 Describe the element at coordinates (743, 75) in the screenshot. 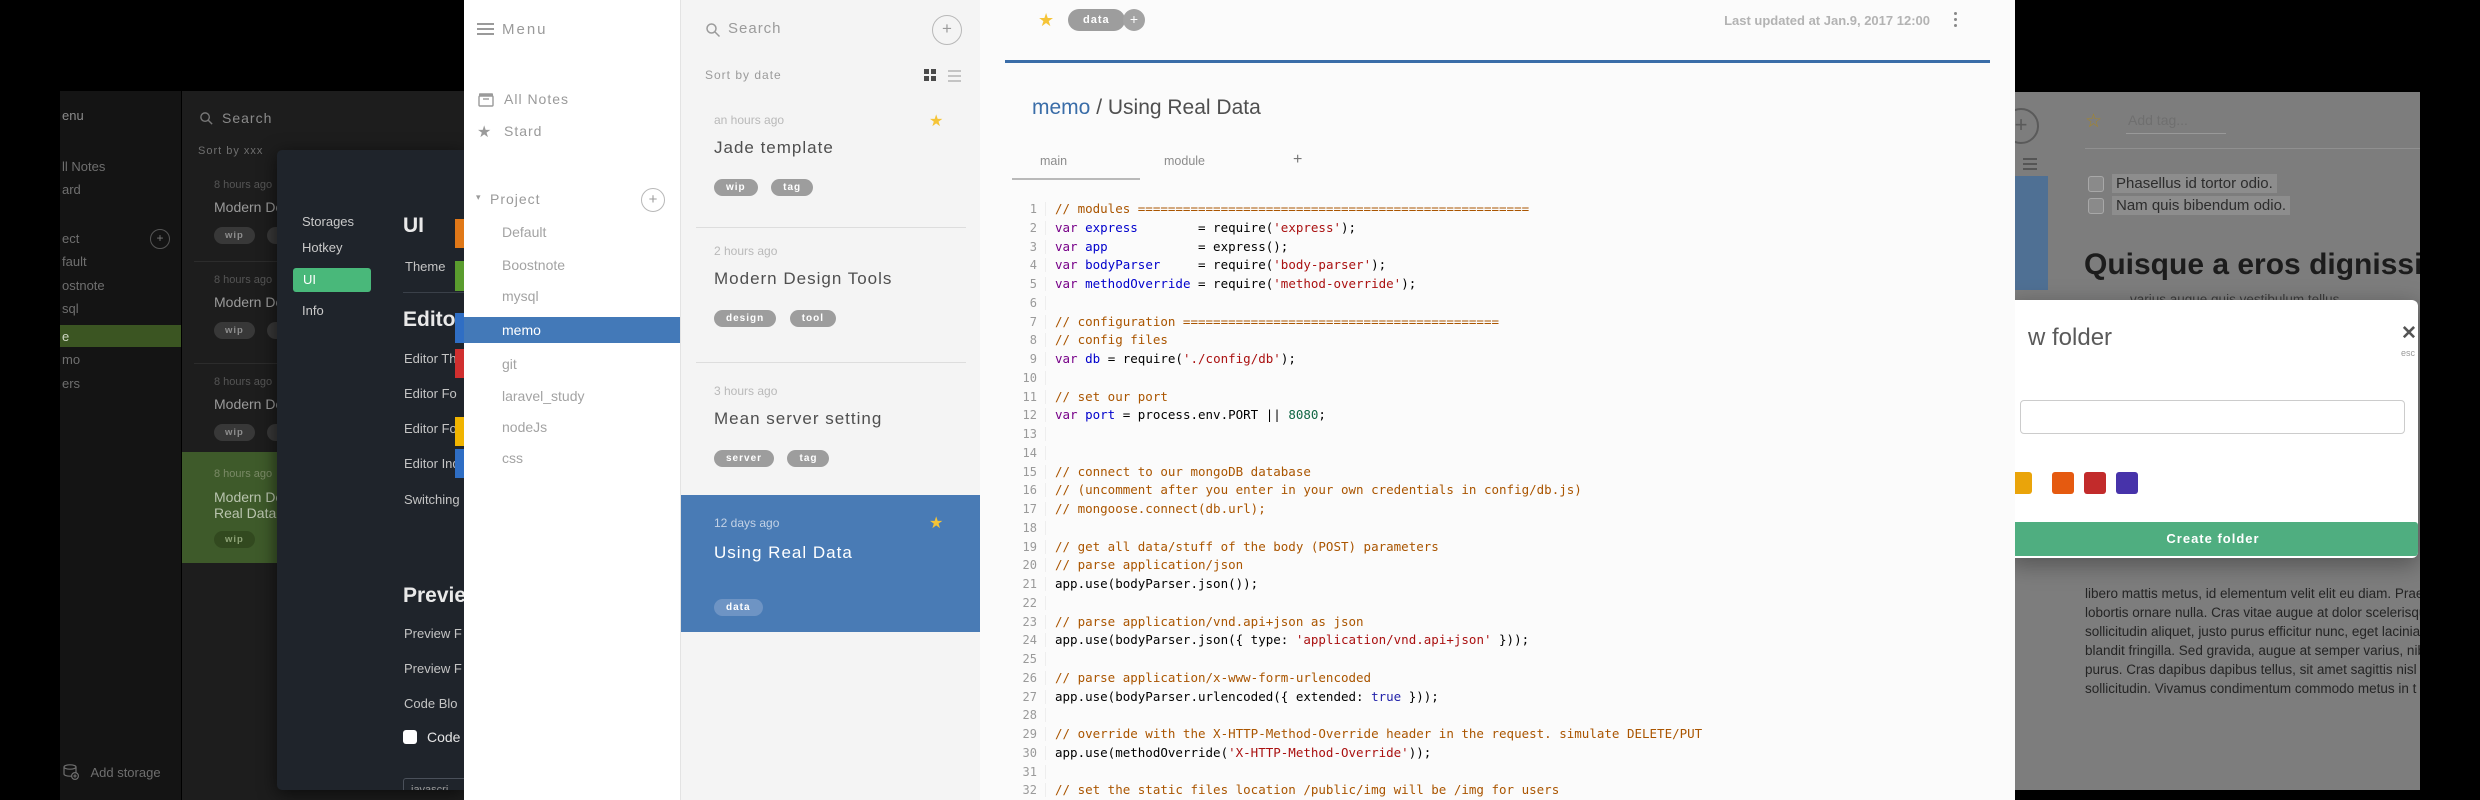

I see `sort-by-dropdown: Sort by date` at that location.